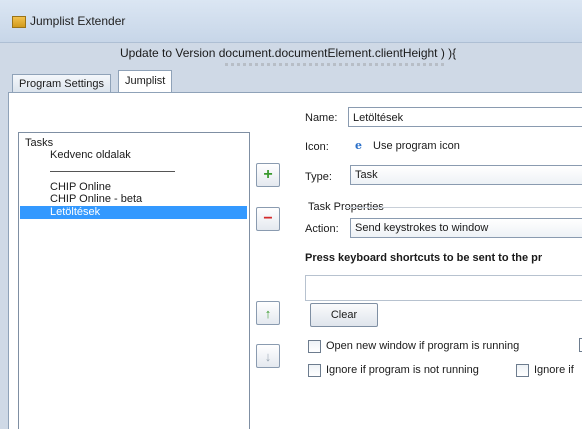  Describe the element at coordinates (465, 117) in the screenshot. I see `name-field: Letöltések` at that location.